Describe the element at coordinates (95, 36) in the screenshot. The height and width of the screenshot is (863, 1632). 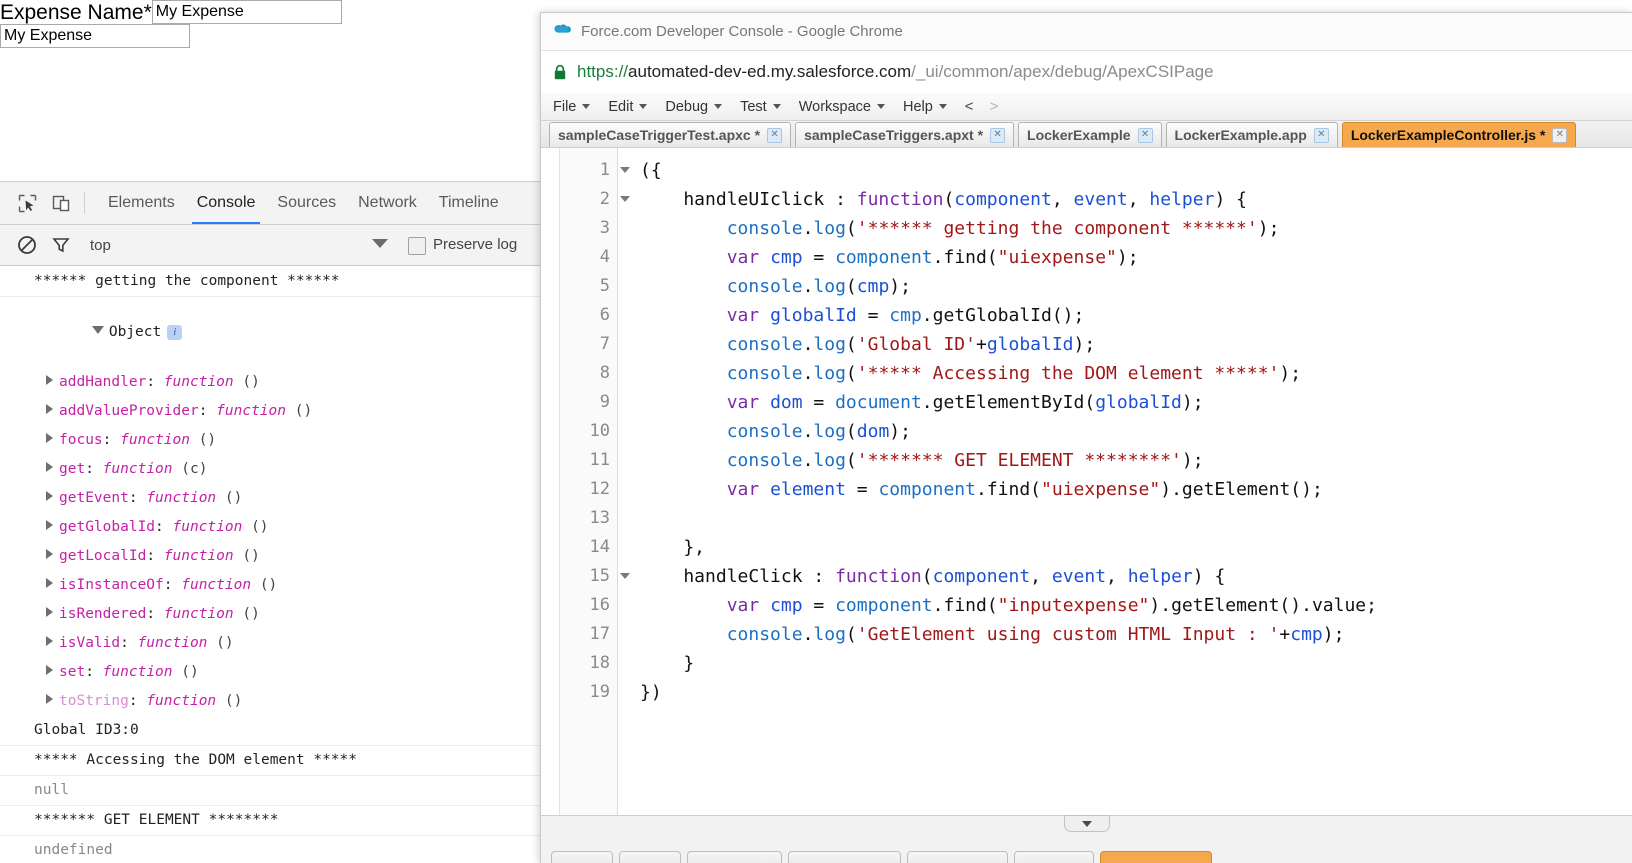
I see `expense-html-input` at that location.